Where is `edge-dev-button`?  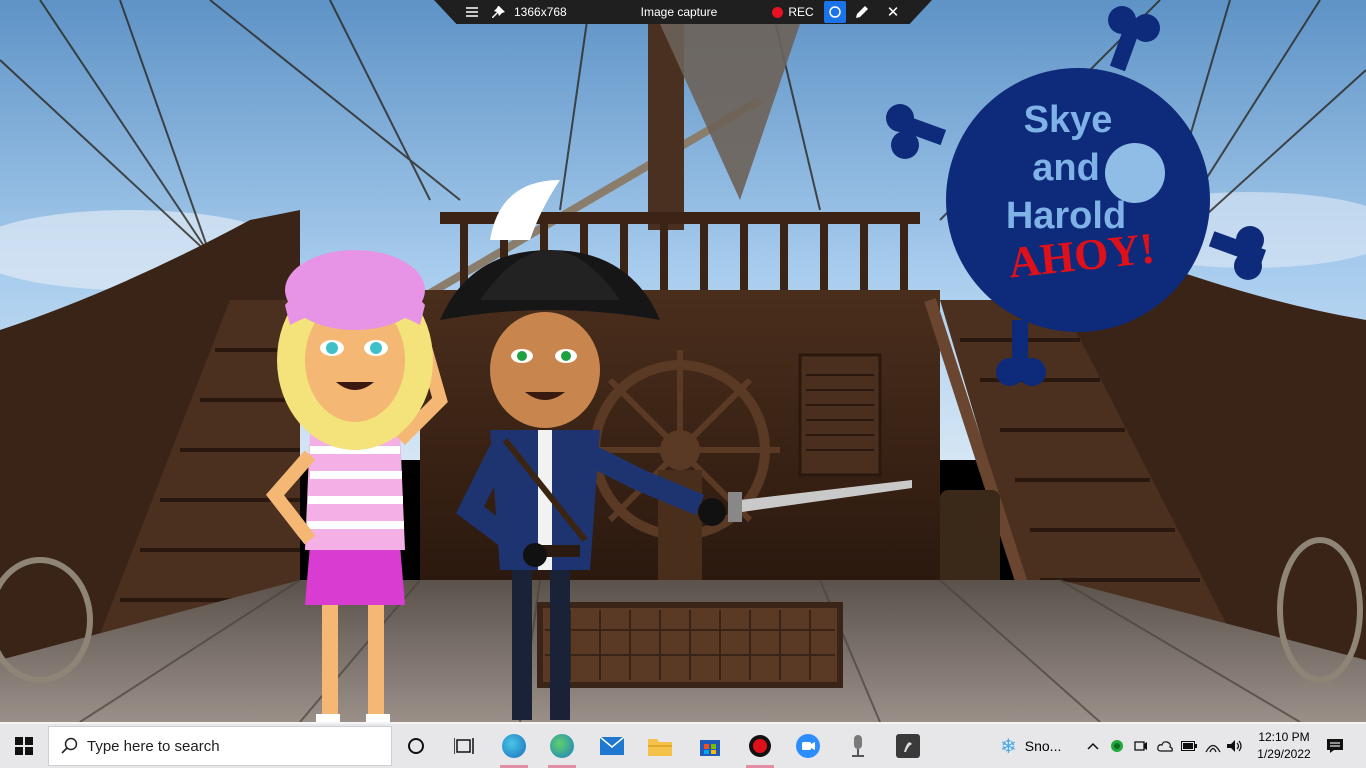
edge-dev-button is located at coordinates (514, 746).